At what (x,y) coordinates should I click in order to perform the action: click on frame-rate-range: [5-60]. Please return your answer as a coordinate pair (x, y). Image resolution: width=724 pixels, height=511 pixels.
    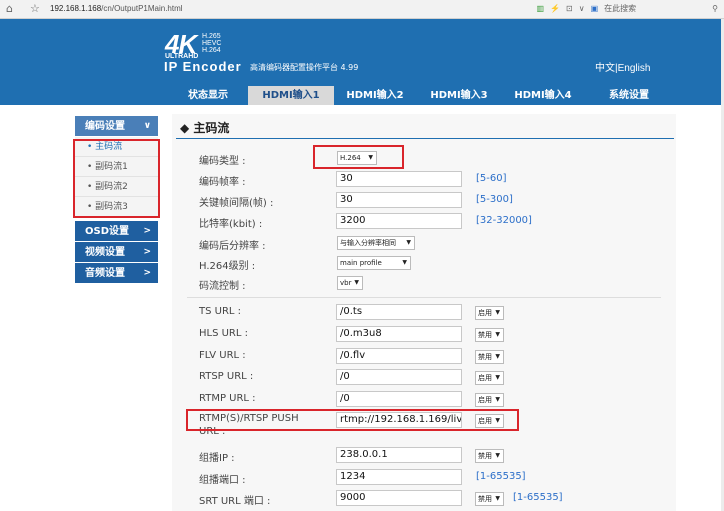
    Looking at the image, I should click on (491, 178).